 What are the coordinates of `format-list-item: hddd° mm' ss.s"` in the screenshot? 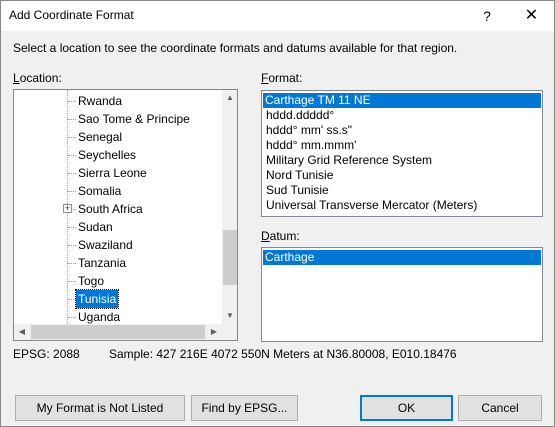 It's located at (309, 130).